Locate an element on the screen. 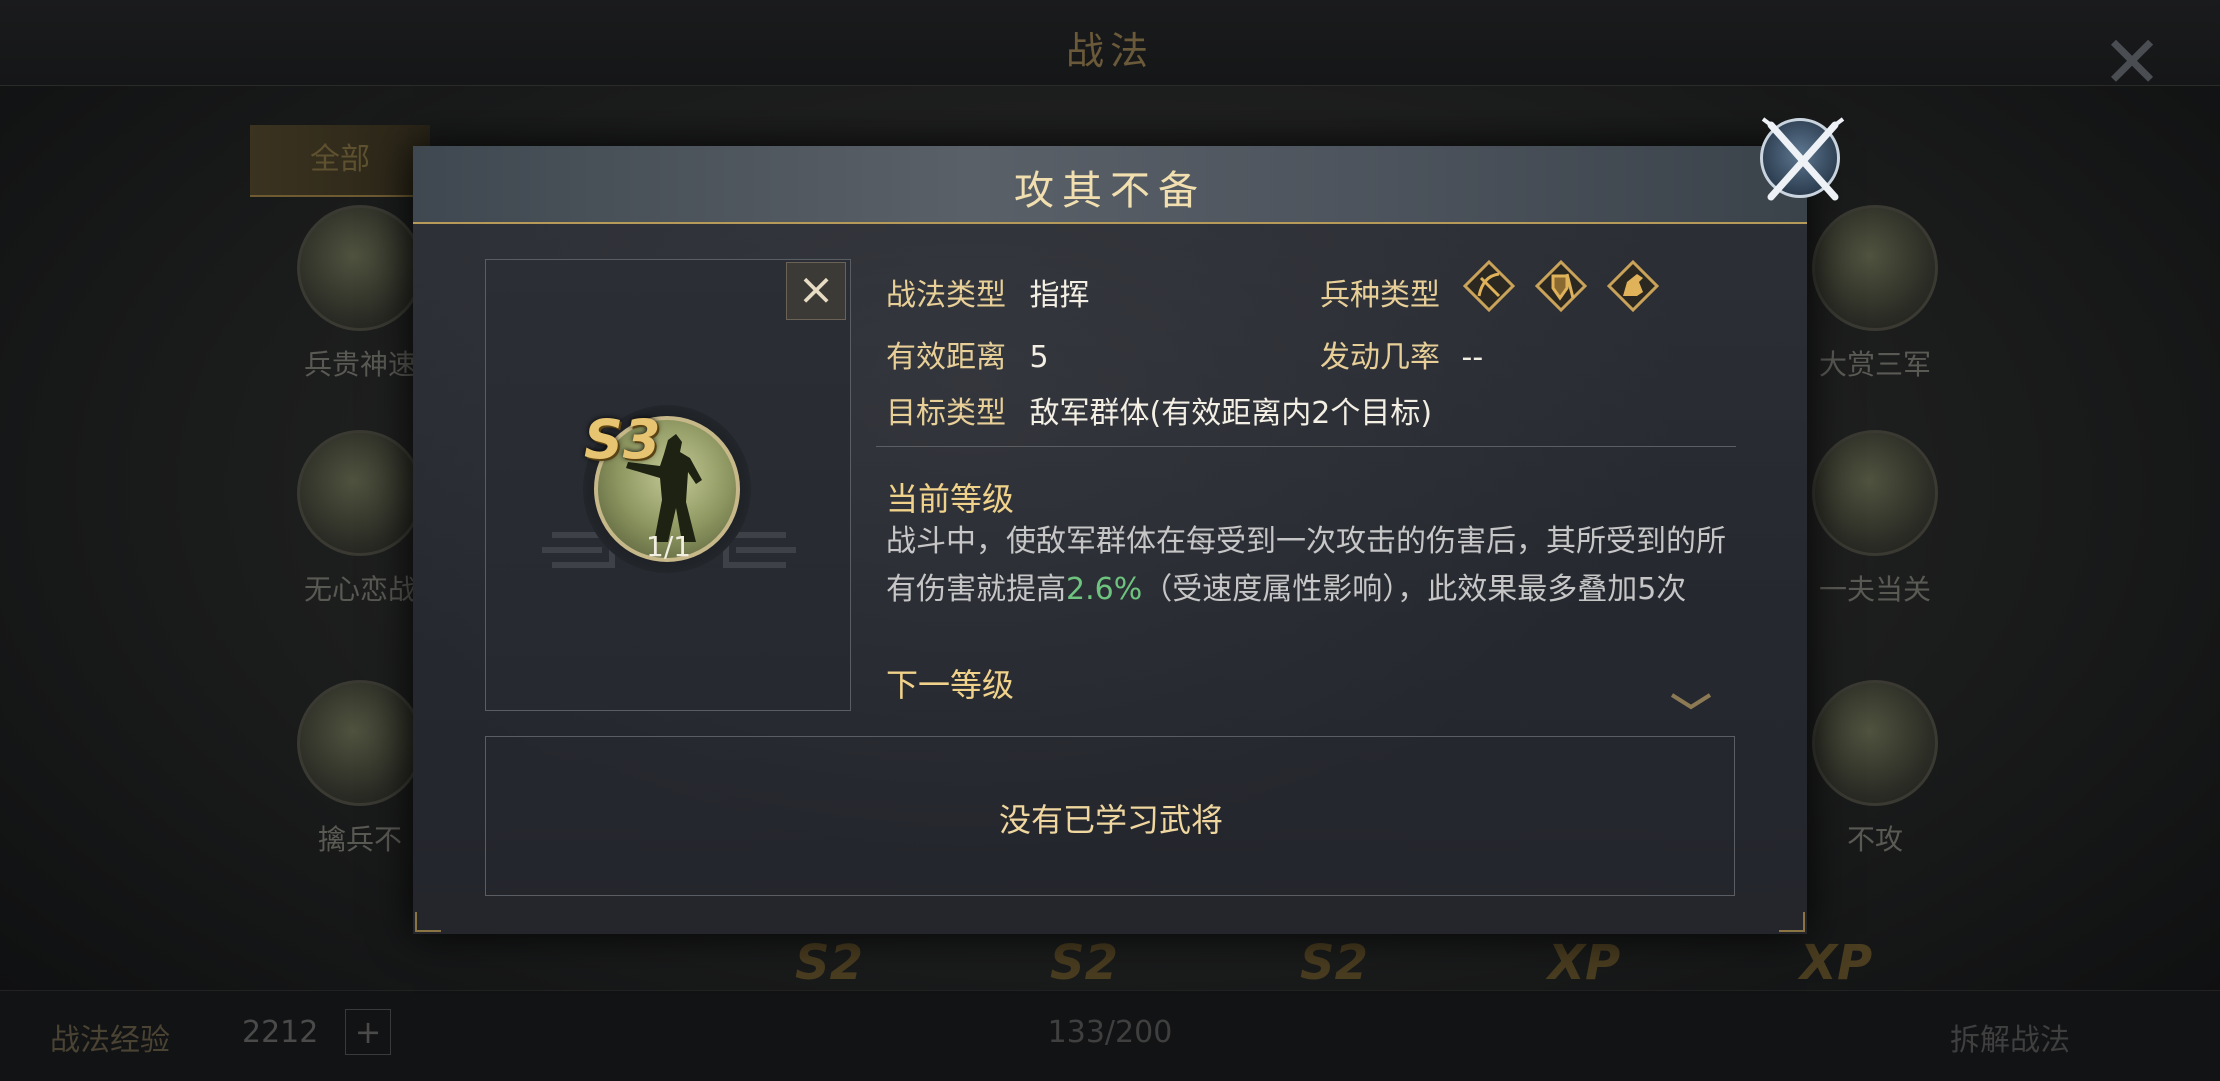  top-bar: 战法 is located at coordinates (1110, 43).